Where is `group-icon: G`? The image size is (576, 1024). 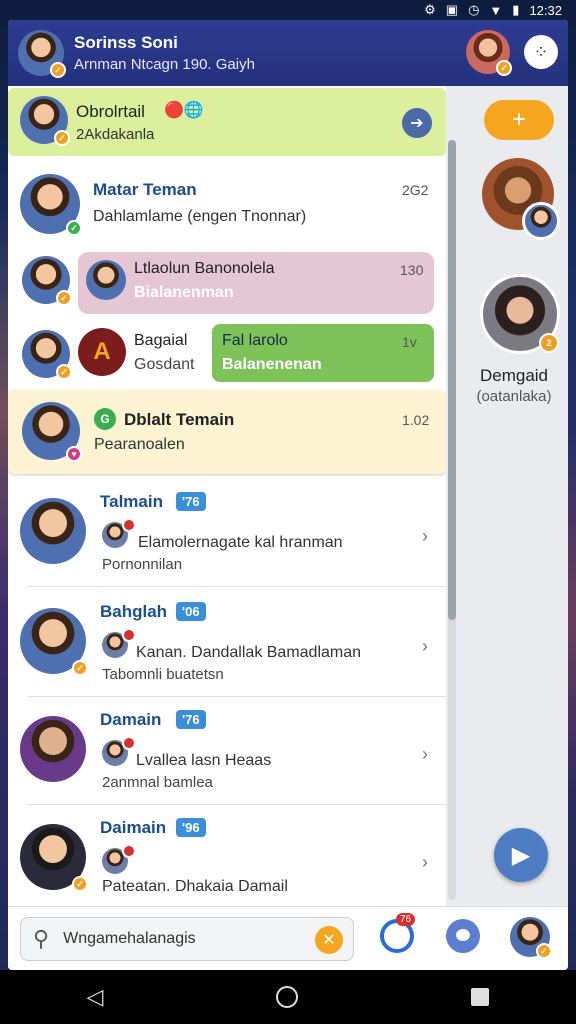
group-icon: G is located at coordinates (105, 419).